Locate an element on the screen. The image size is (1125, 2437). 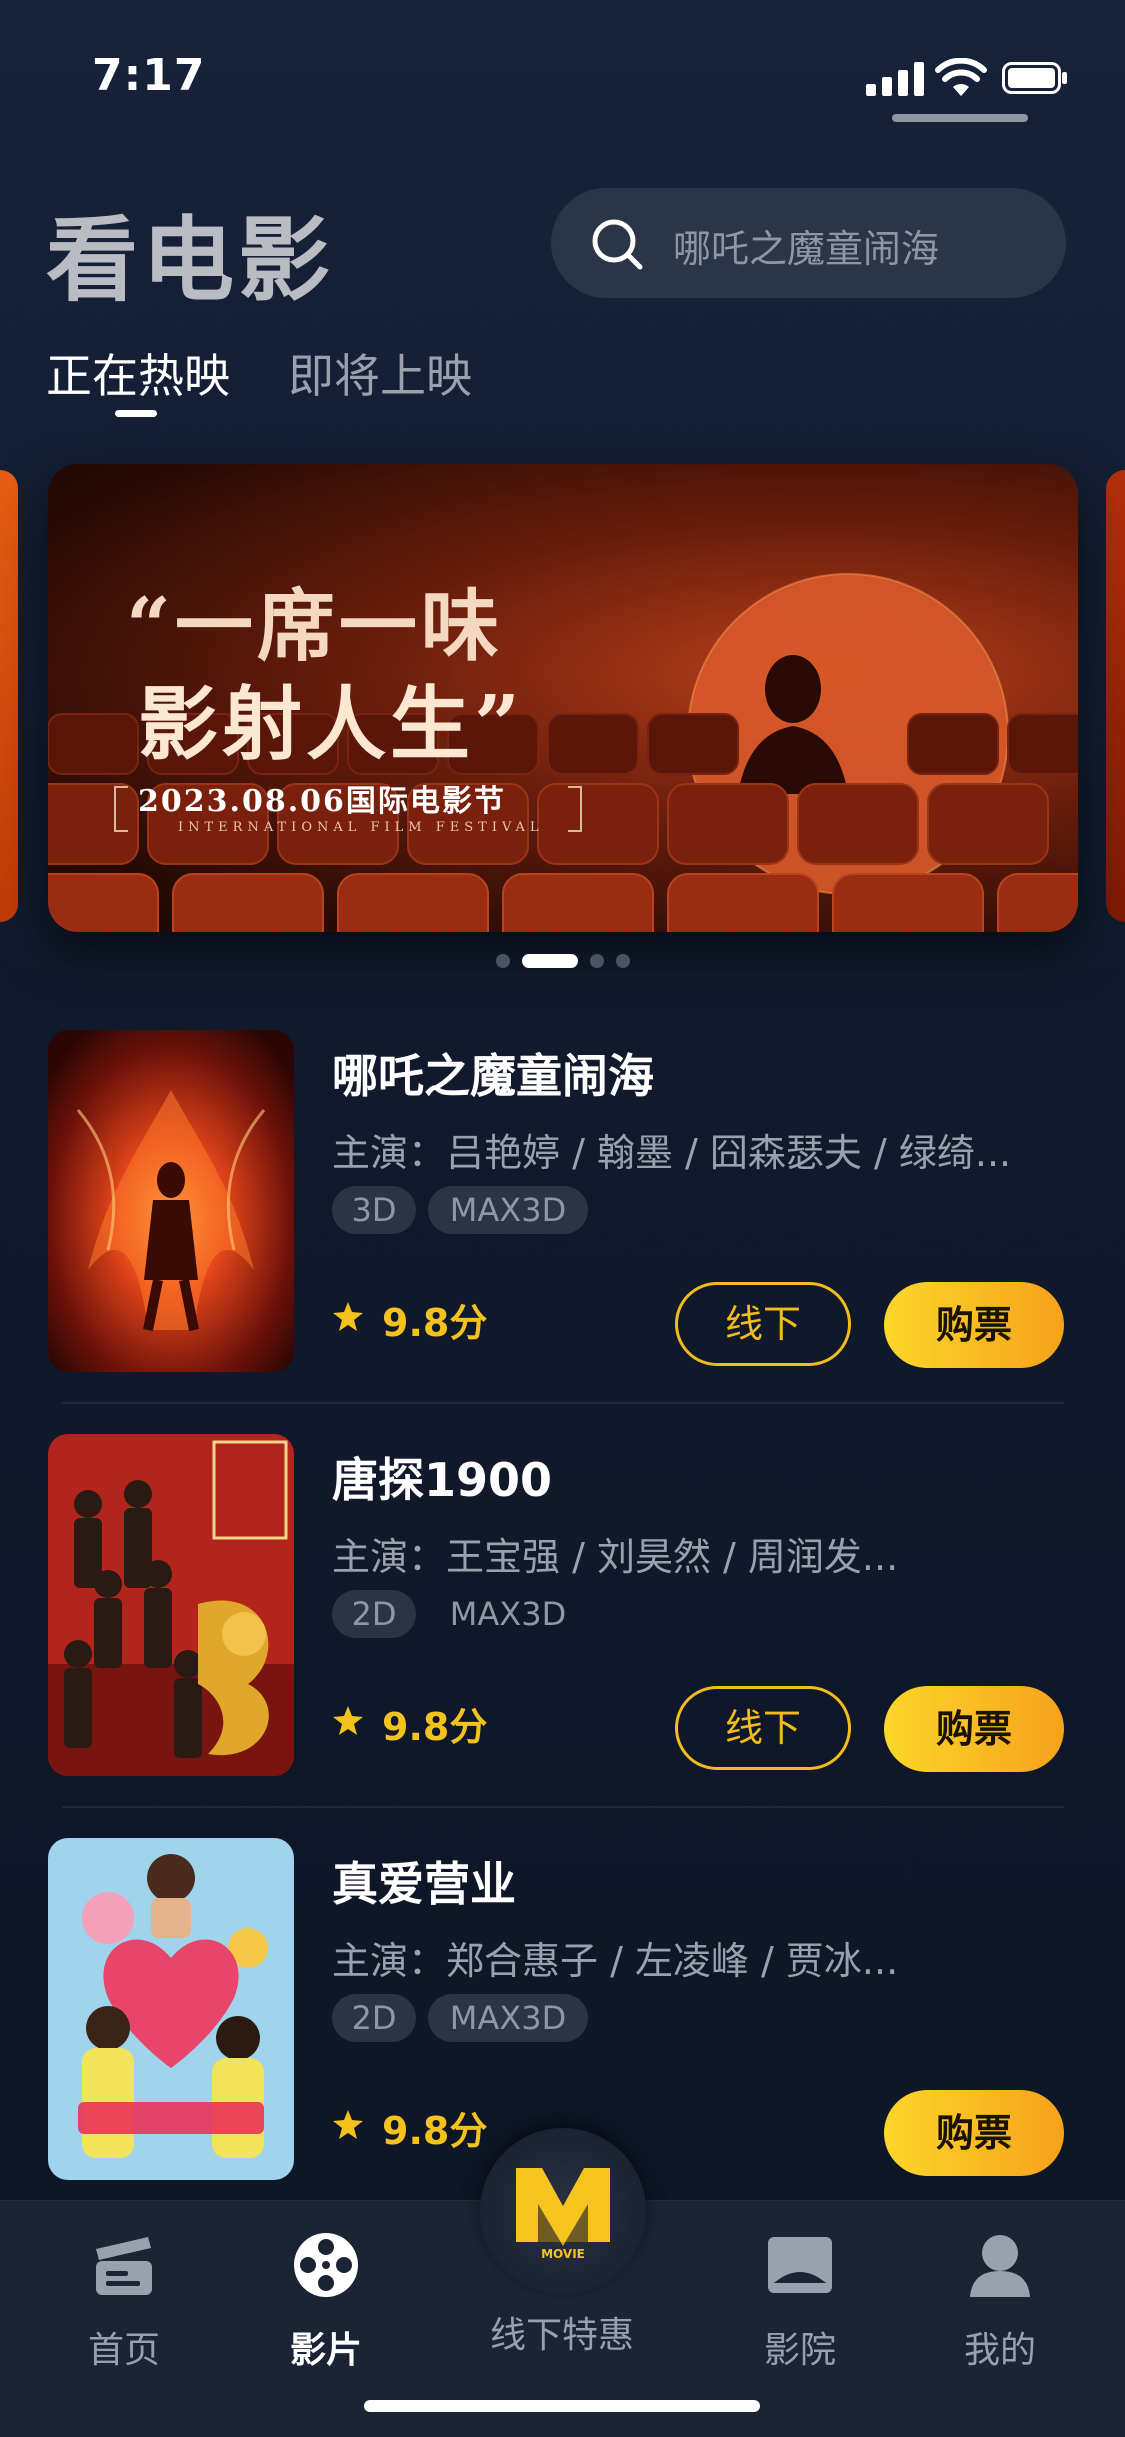
page-title: 看电影 is located at coordinates (190, 260).